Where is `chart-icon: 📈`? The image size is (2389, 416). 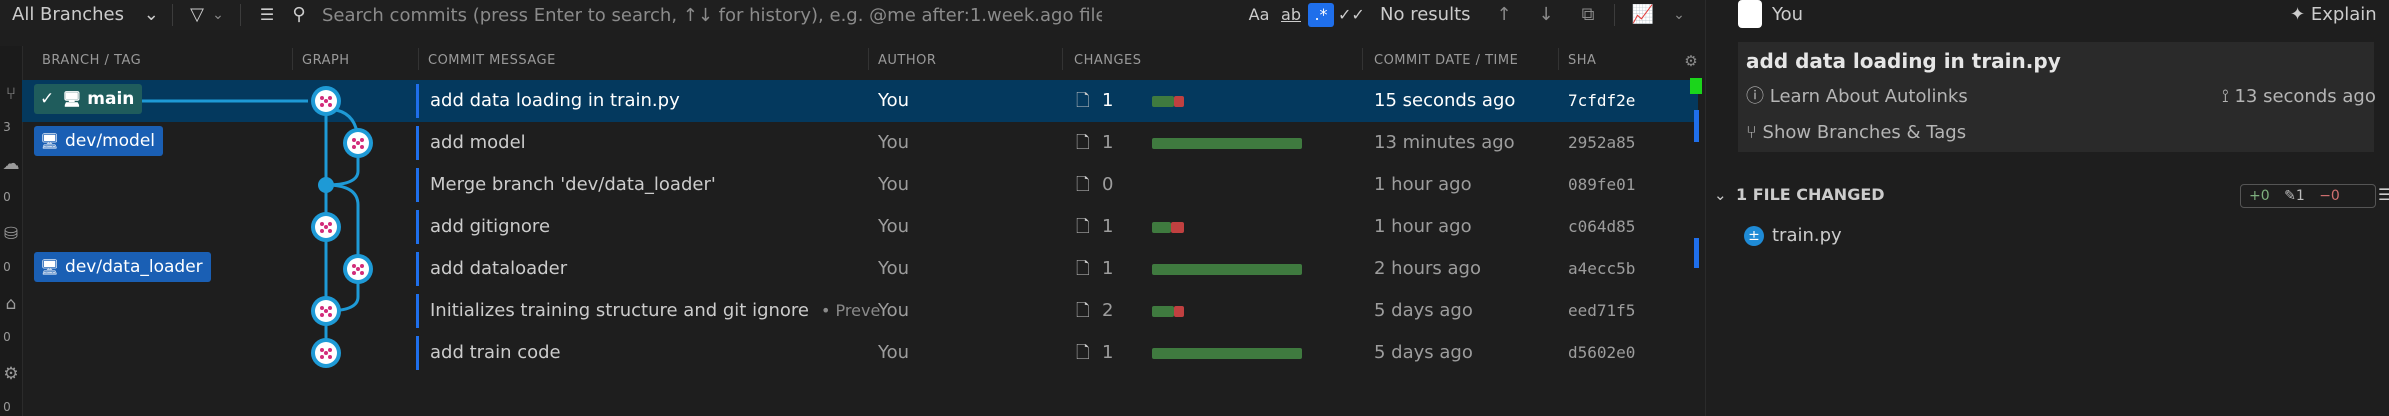 chart-icon: 📈 is located at coordinates (1643, 15).